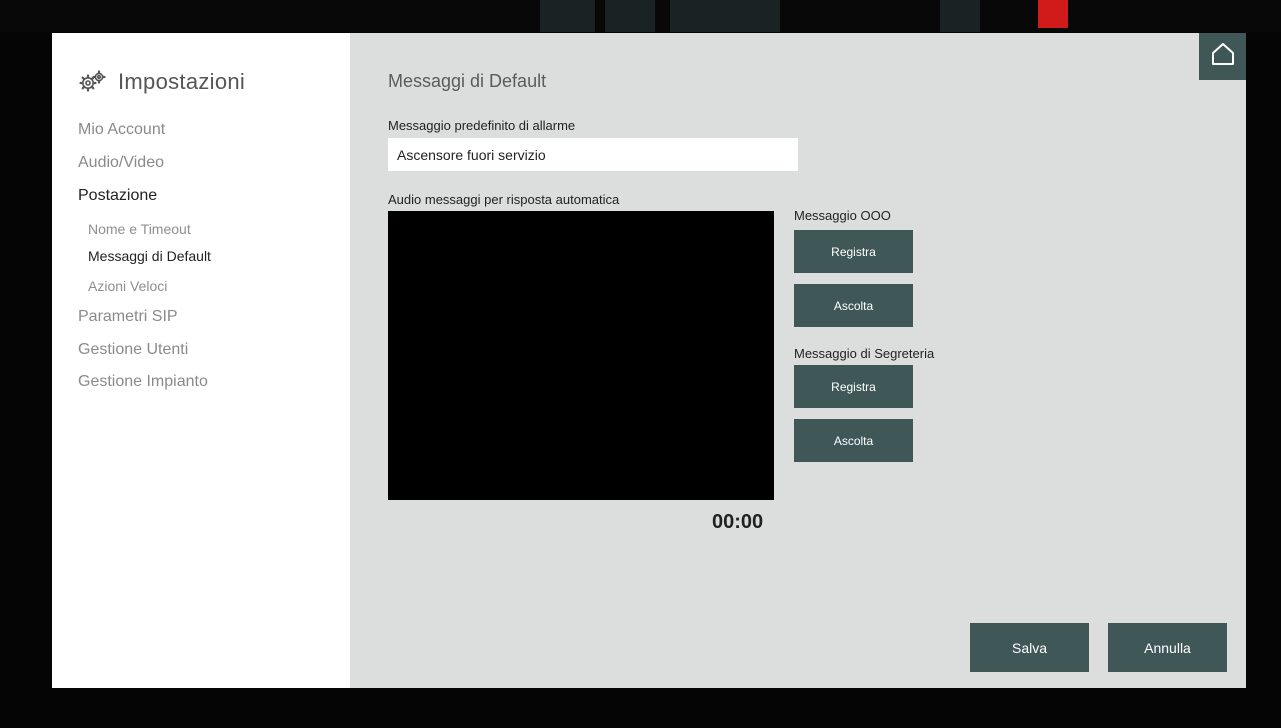 The height and width of the screenshot is (728, 1281). I want to click on audio-preview-panel, so click(581, 355).